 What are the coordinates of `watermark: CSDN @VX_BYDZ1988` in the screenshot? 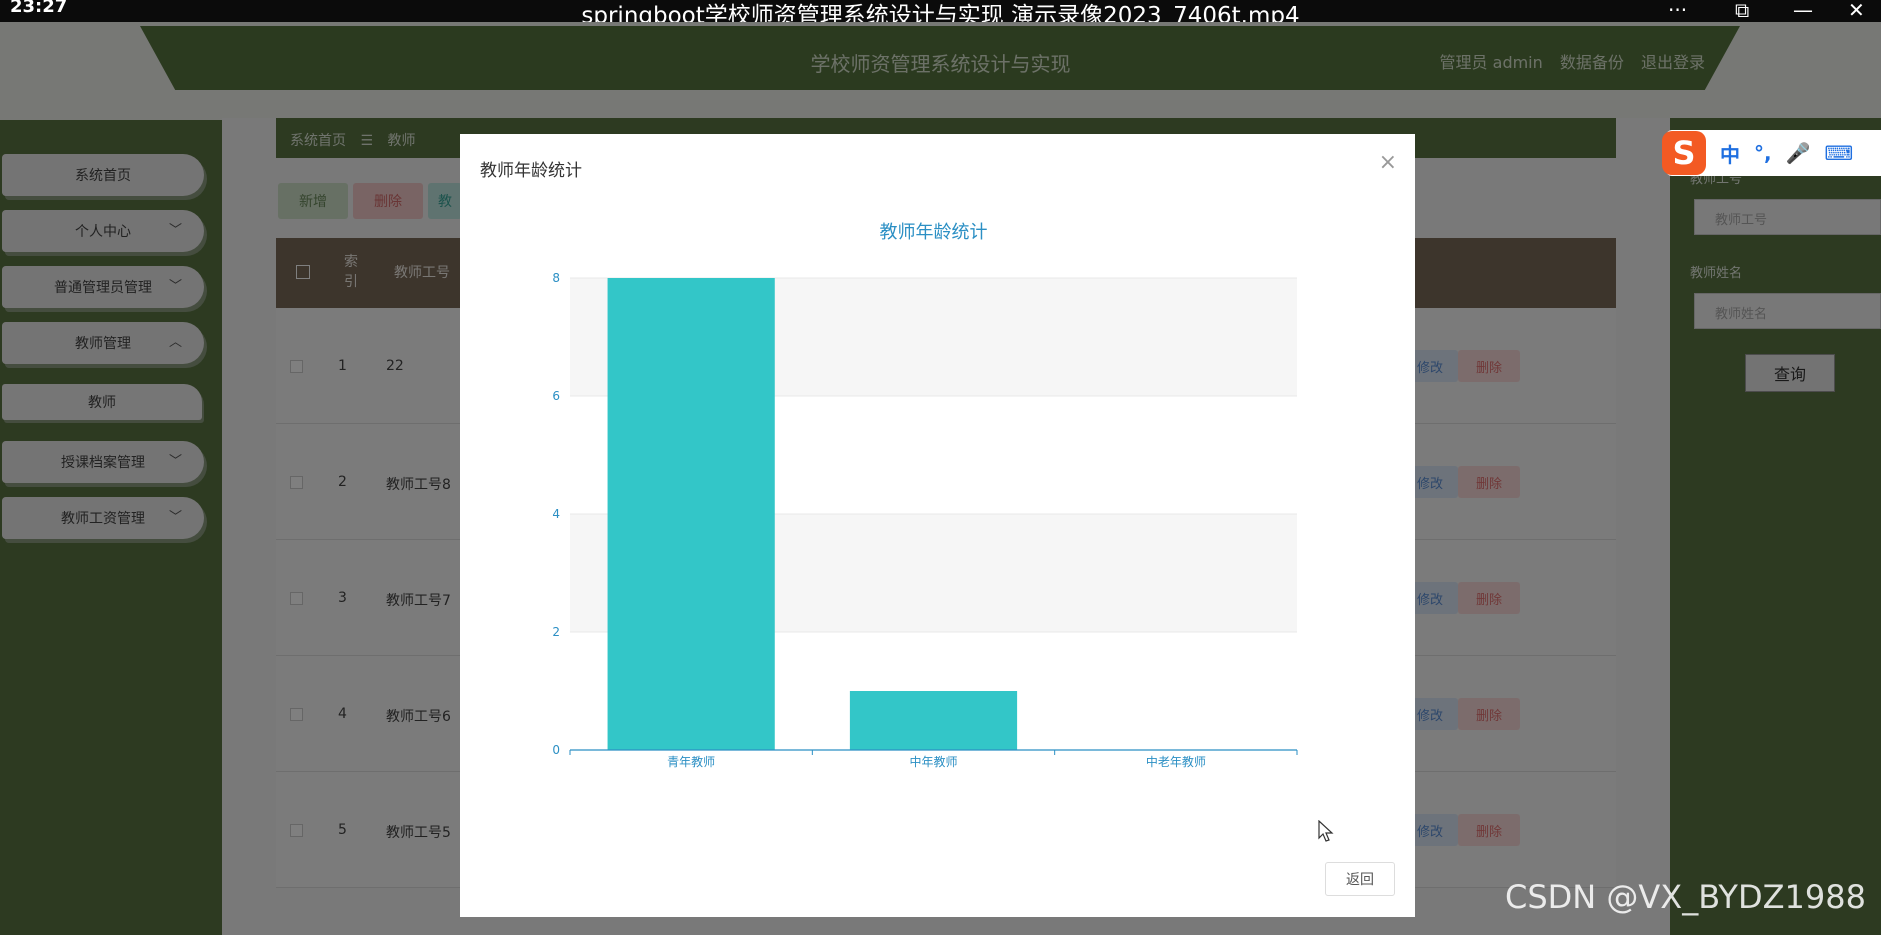 It's located at (1685, 897).